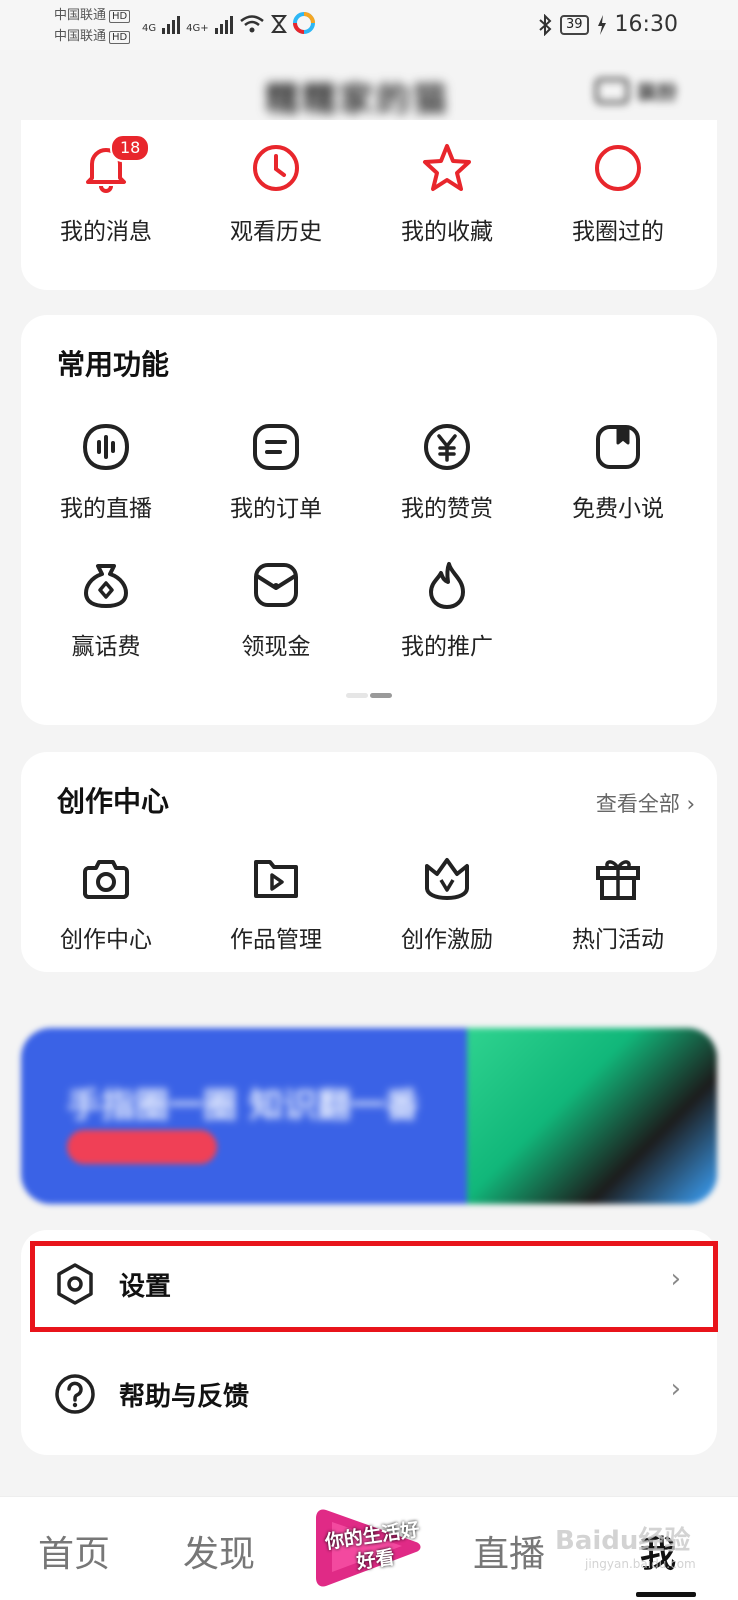 The width and height of the screenshot is (738, 1600). Describe the element at coordinates (447, 585) in the screenshot. I see `flame-icon` at that location.